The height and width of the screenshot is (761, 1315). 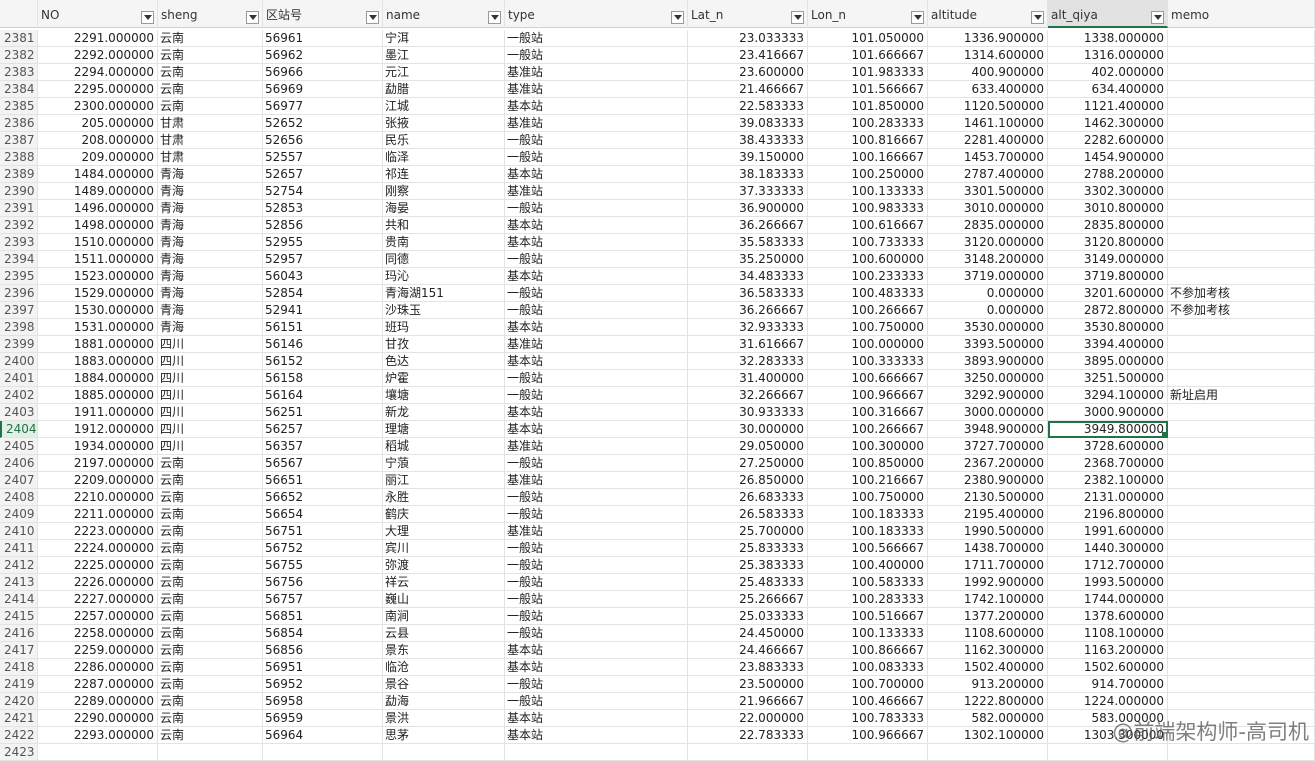 I want to click on cell-Lat_n: 26.583333, so click(x=748, y=514).